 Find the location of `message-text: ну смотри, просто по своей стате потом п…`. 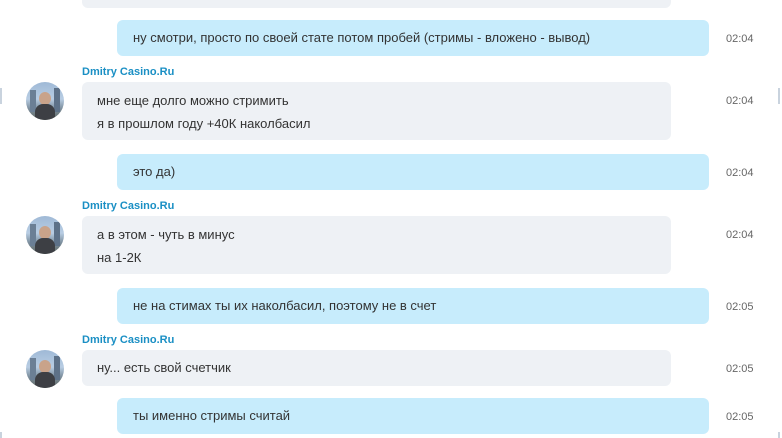

message-text: ну смотри, просто по своей стате потом п… is located at coordinates (362, 37).